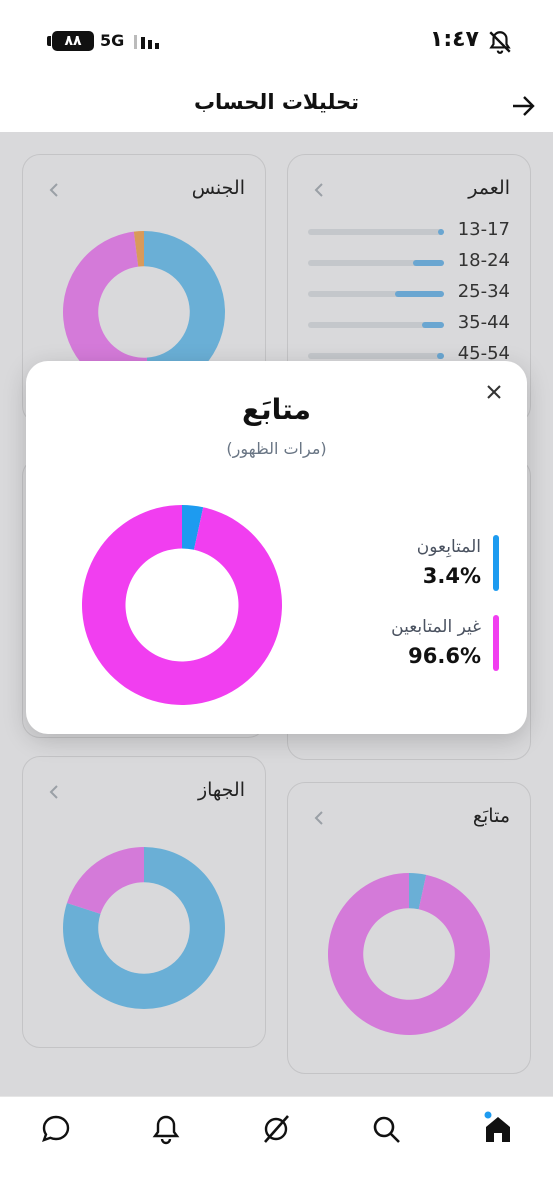 The width and height of the screenshot is (553, 1200). I want to click on app-header: تحليلات الحساب, so click(276, 106).